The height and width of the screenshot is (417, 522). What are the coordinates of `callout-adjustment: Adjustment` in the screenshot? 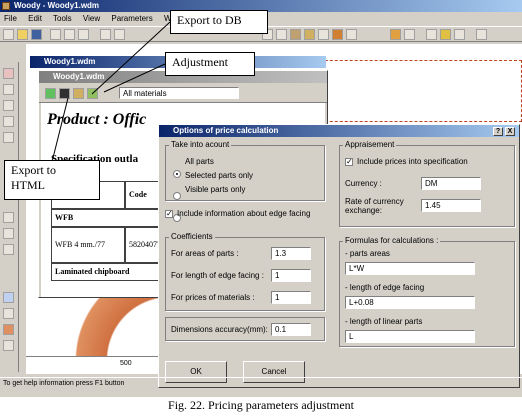 It's located at (210, 64).